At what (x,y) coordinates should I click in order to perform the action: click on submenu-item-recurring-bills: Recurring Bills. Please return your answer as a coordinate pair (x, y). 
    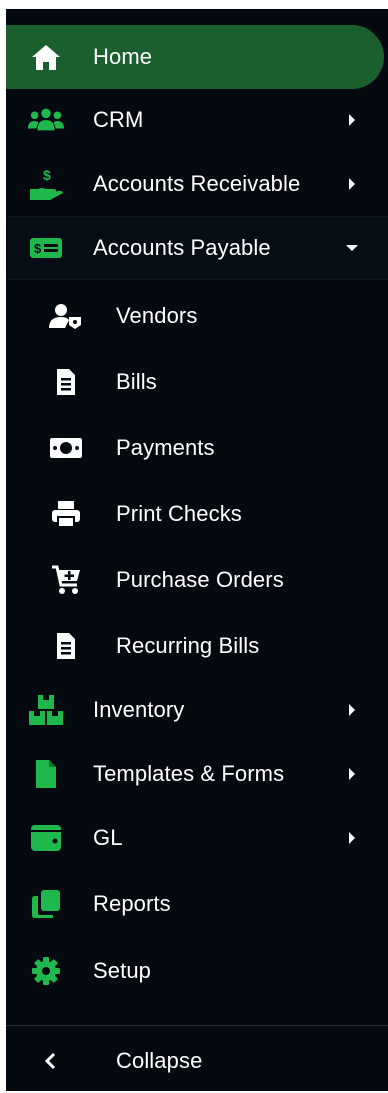
    Looking at the image, I should click on (197, 646).